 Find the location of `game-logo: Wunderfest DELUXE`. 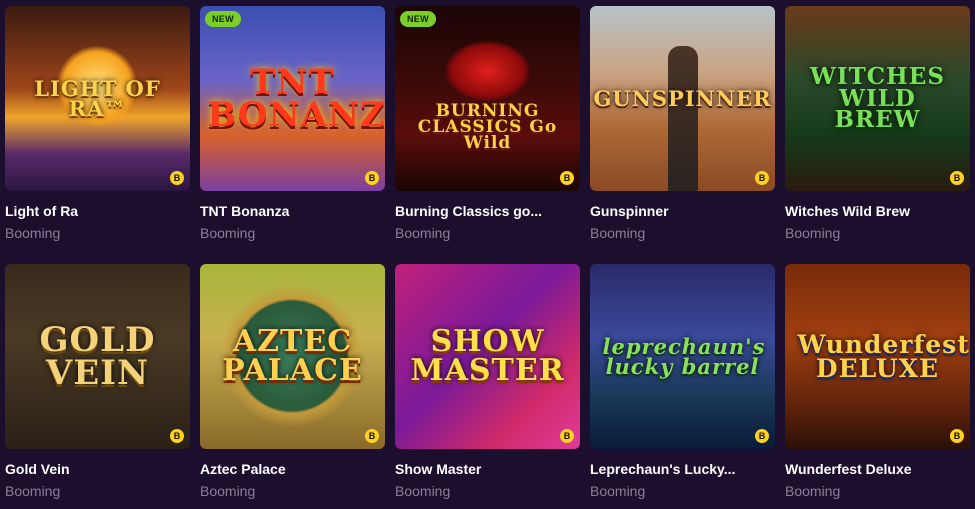

game-logo: Wunderfest DELUXE is located at coordinates (883, 356).